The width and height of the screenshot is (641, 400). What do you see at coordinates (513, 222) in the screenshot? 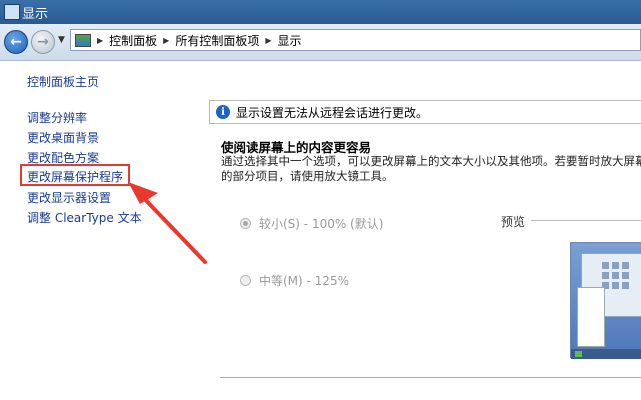
I see `preview-label: 预览` at bounding box center [513, 222].